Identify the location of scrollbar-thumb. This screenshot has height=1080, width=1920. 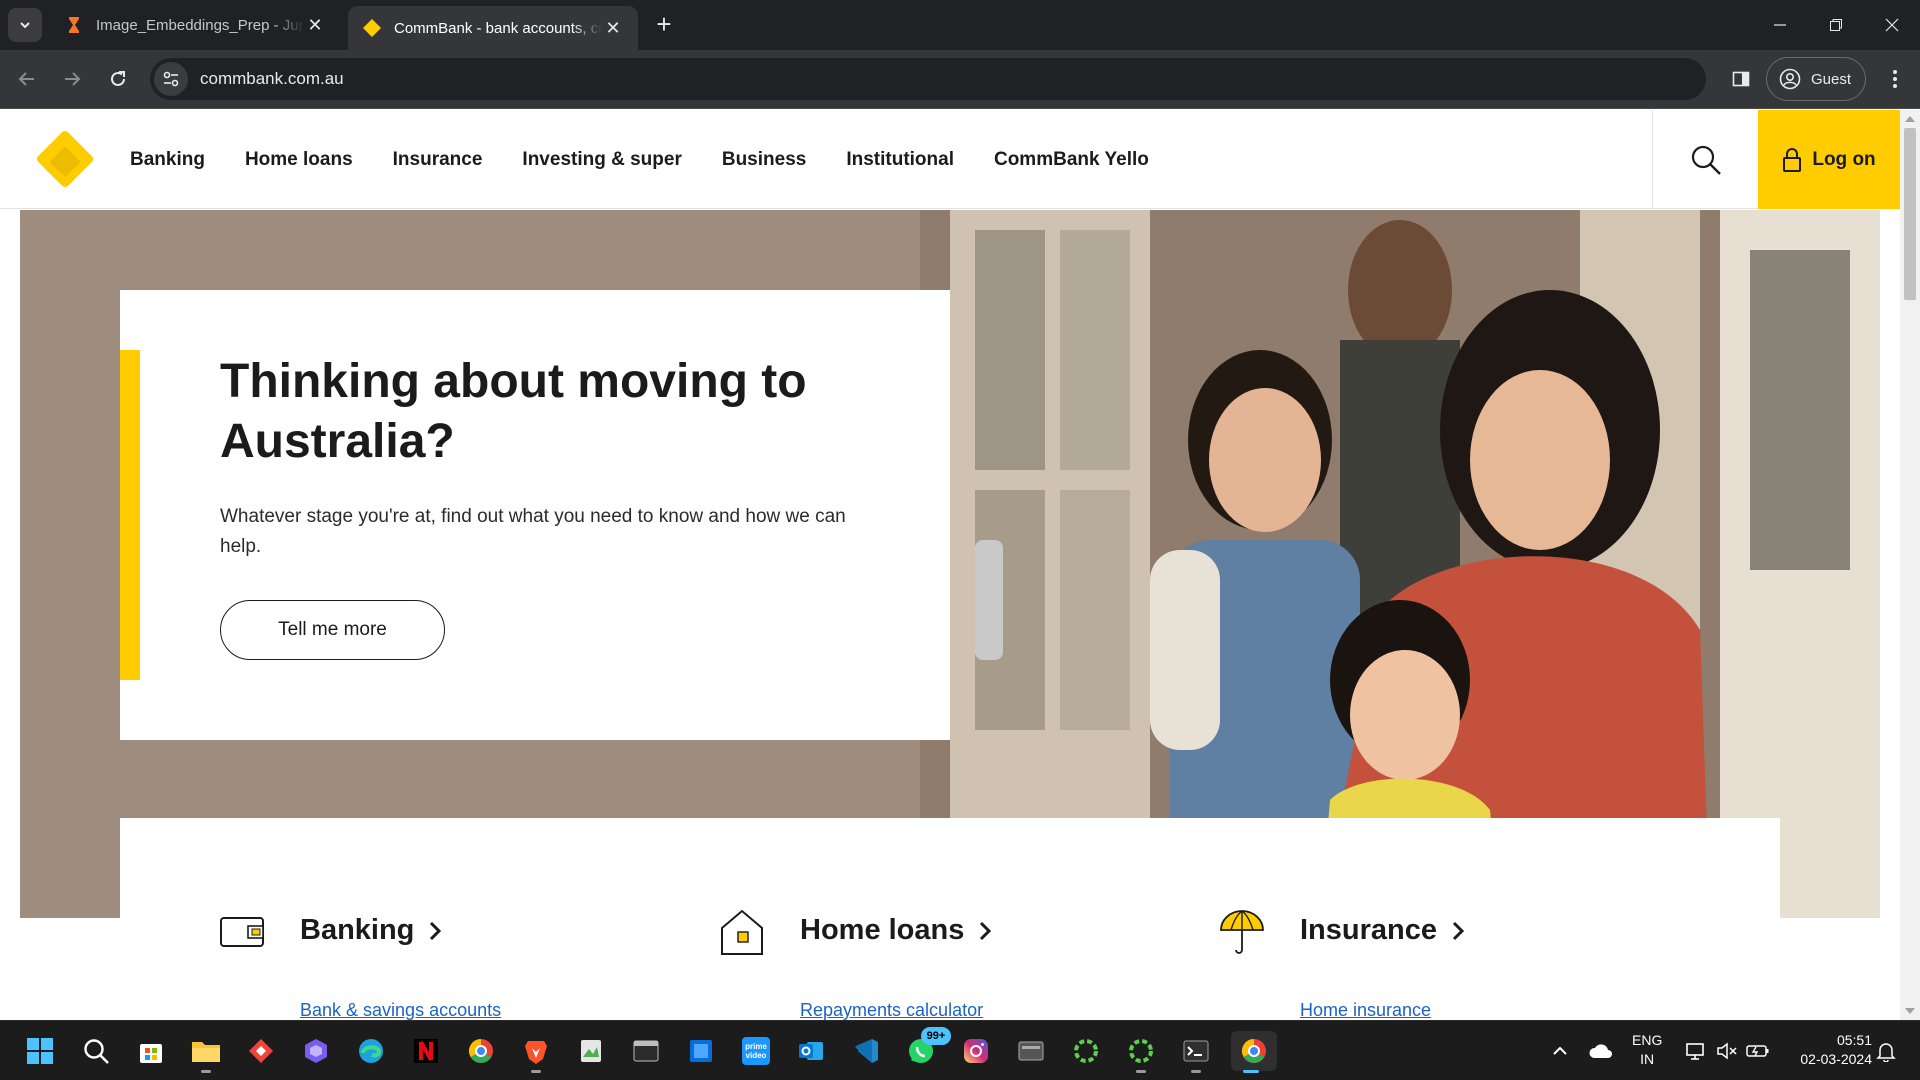
(1910, 214).